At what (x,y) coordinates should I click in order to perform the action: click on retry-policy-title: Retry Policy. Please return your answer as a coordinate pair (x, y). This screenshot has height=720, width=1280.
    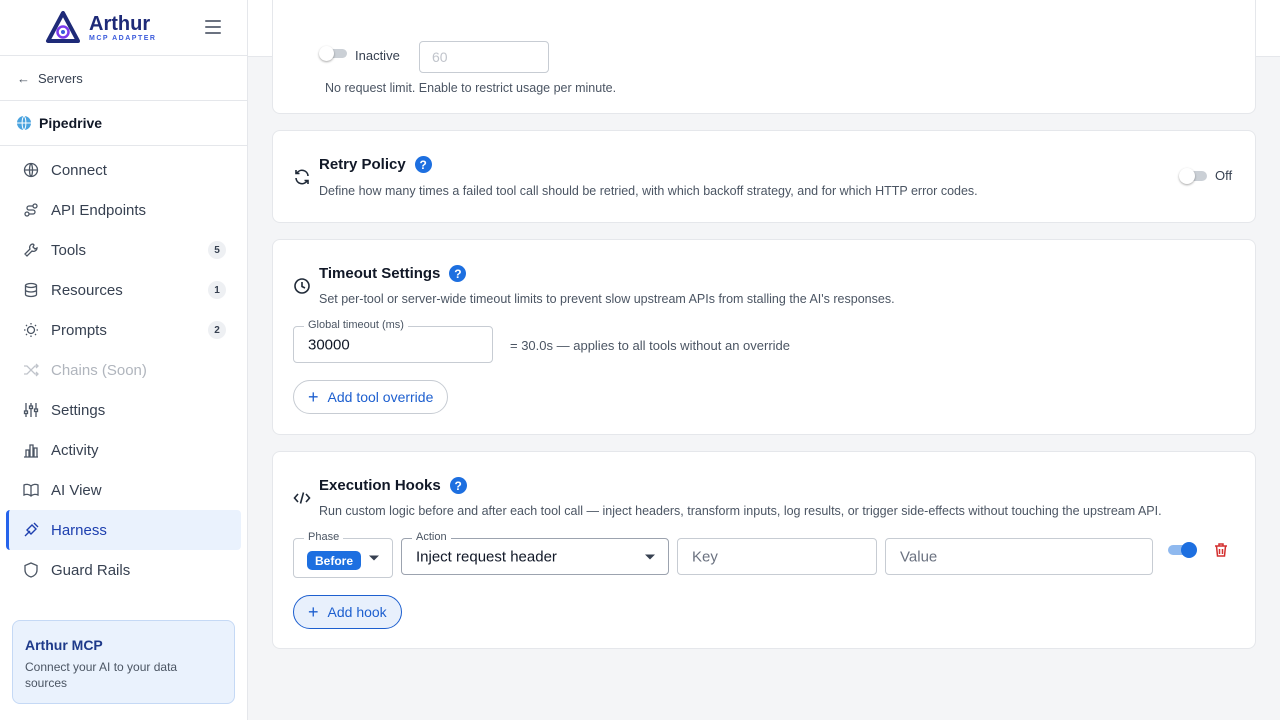
    Looking at the image, I should click on (362, 164).